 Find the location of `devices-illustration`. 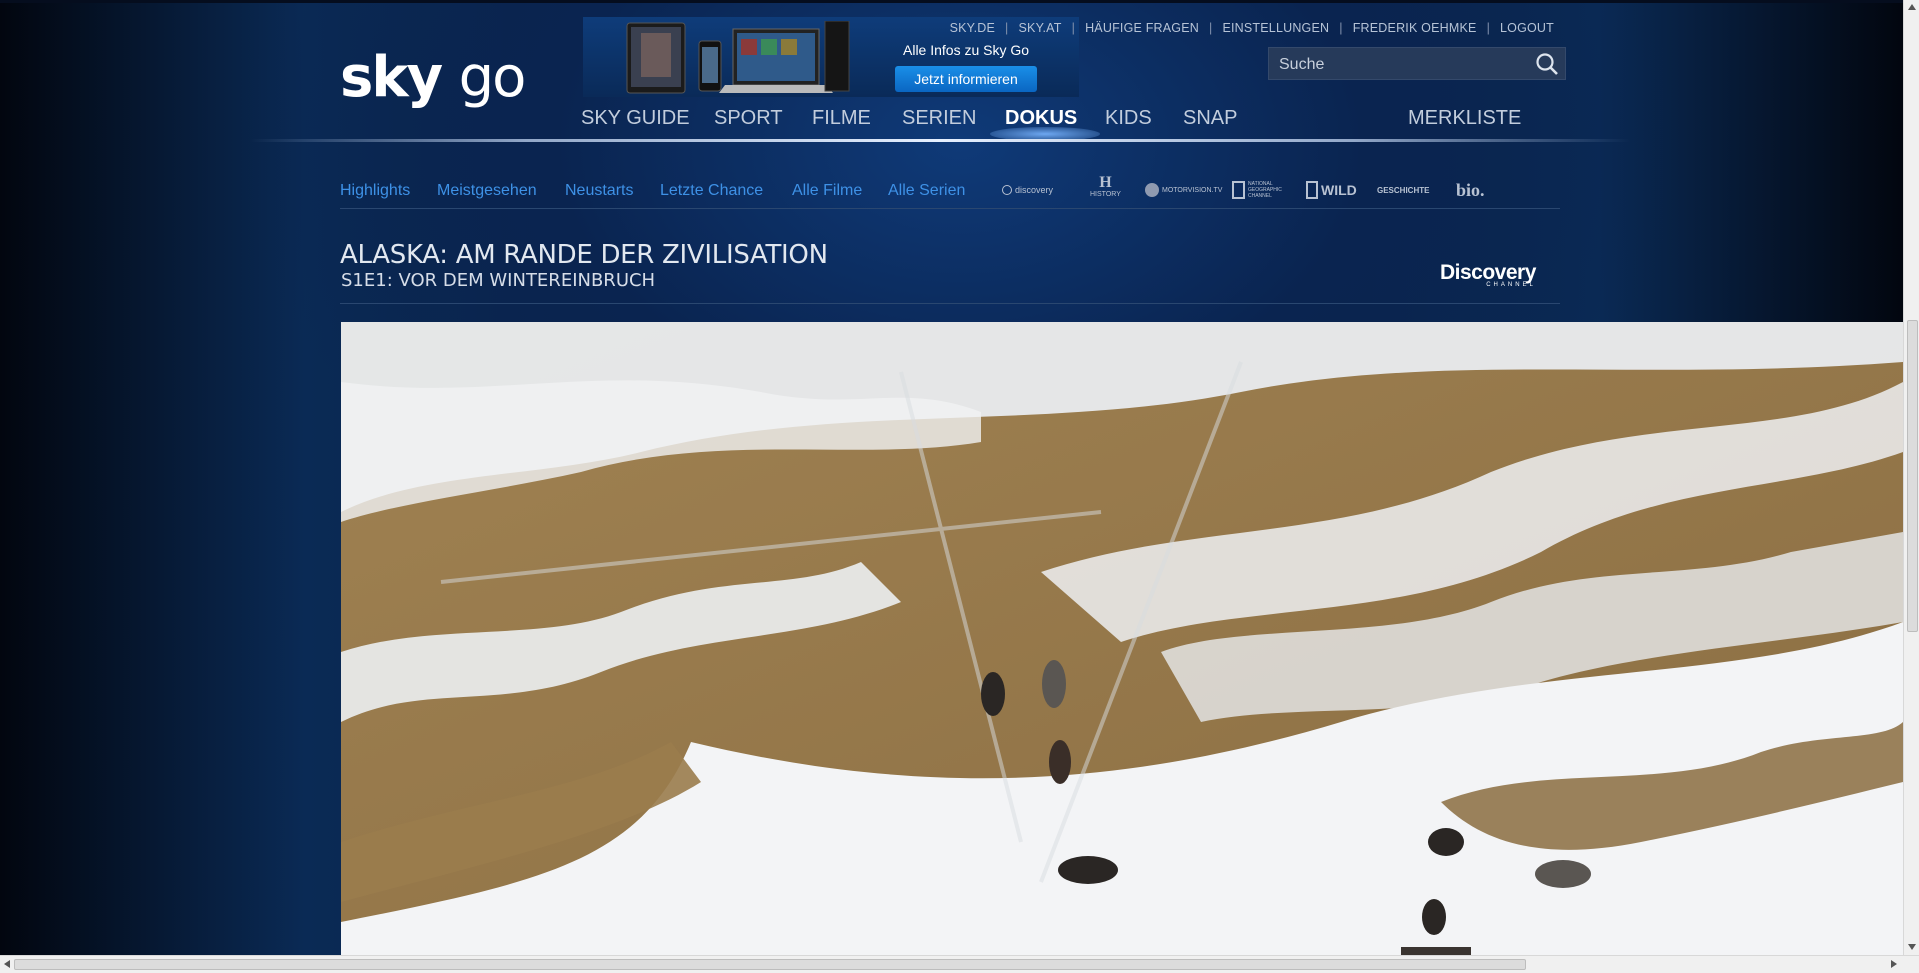

devices-illustration is located at coordinates (738, 57).